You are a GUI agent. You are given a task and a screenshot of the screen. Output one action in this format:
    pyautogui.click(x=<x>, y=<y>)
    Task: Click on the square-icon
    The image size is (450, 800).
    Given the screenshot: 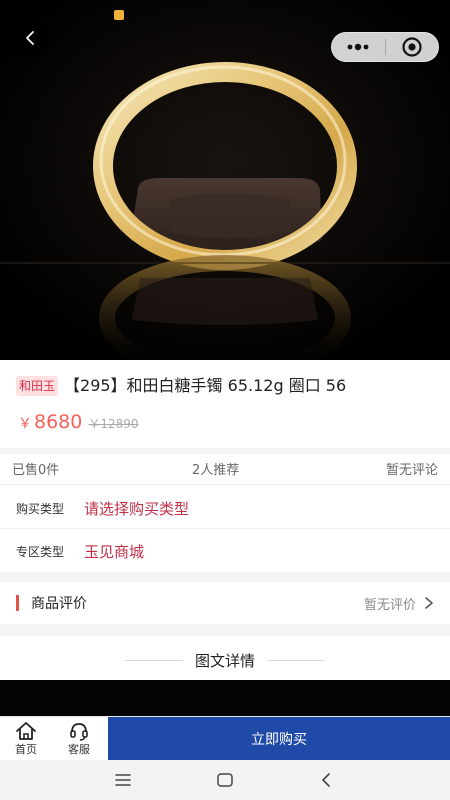 What is the action you would take?
    pyautogui.click(x=225, y=780)
    